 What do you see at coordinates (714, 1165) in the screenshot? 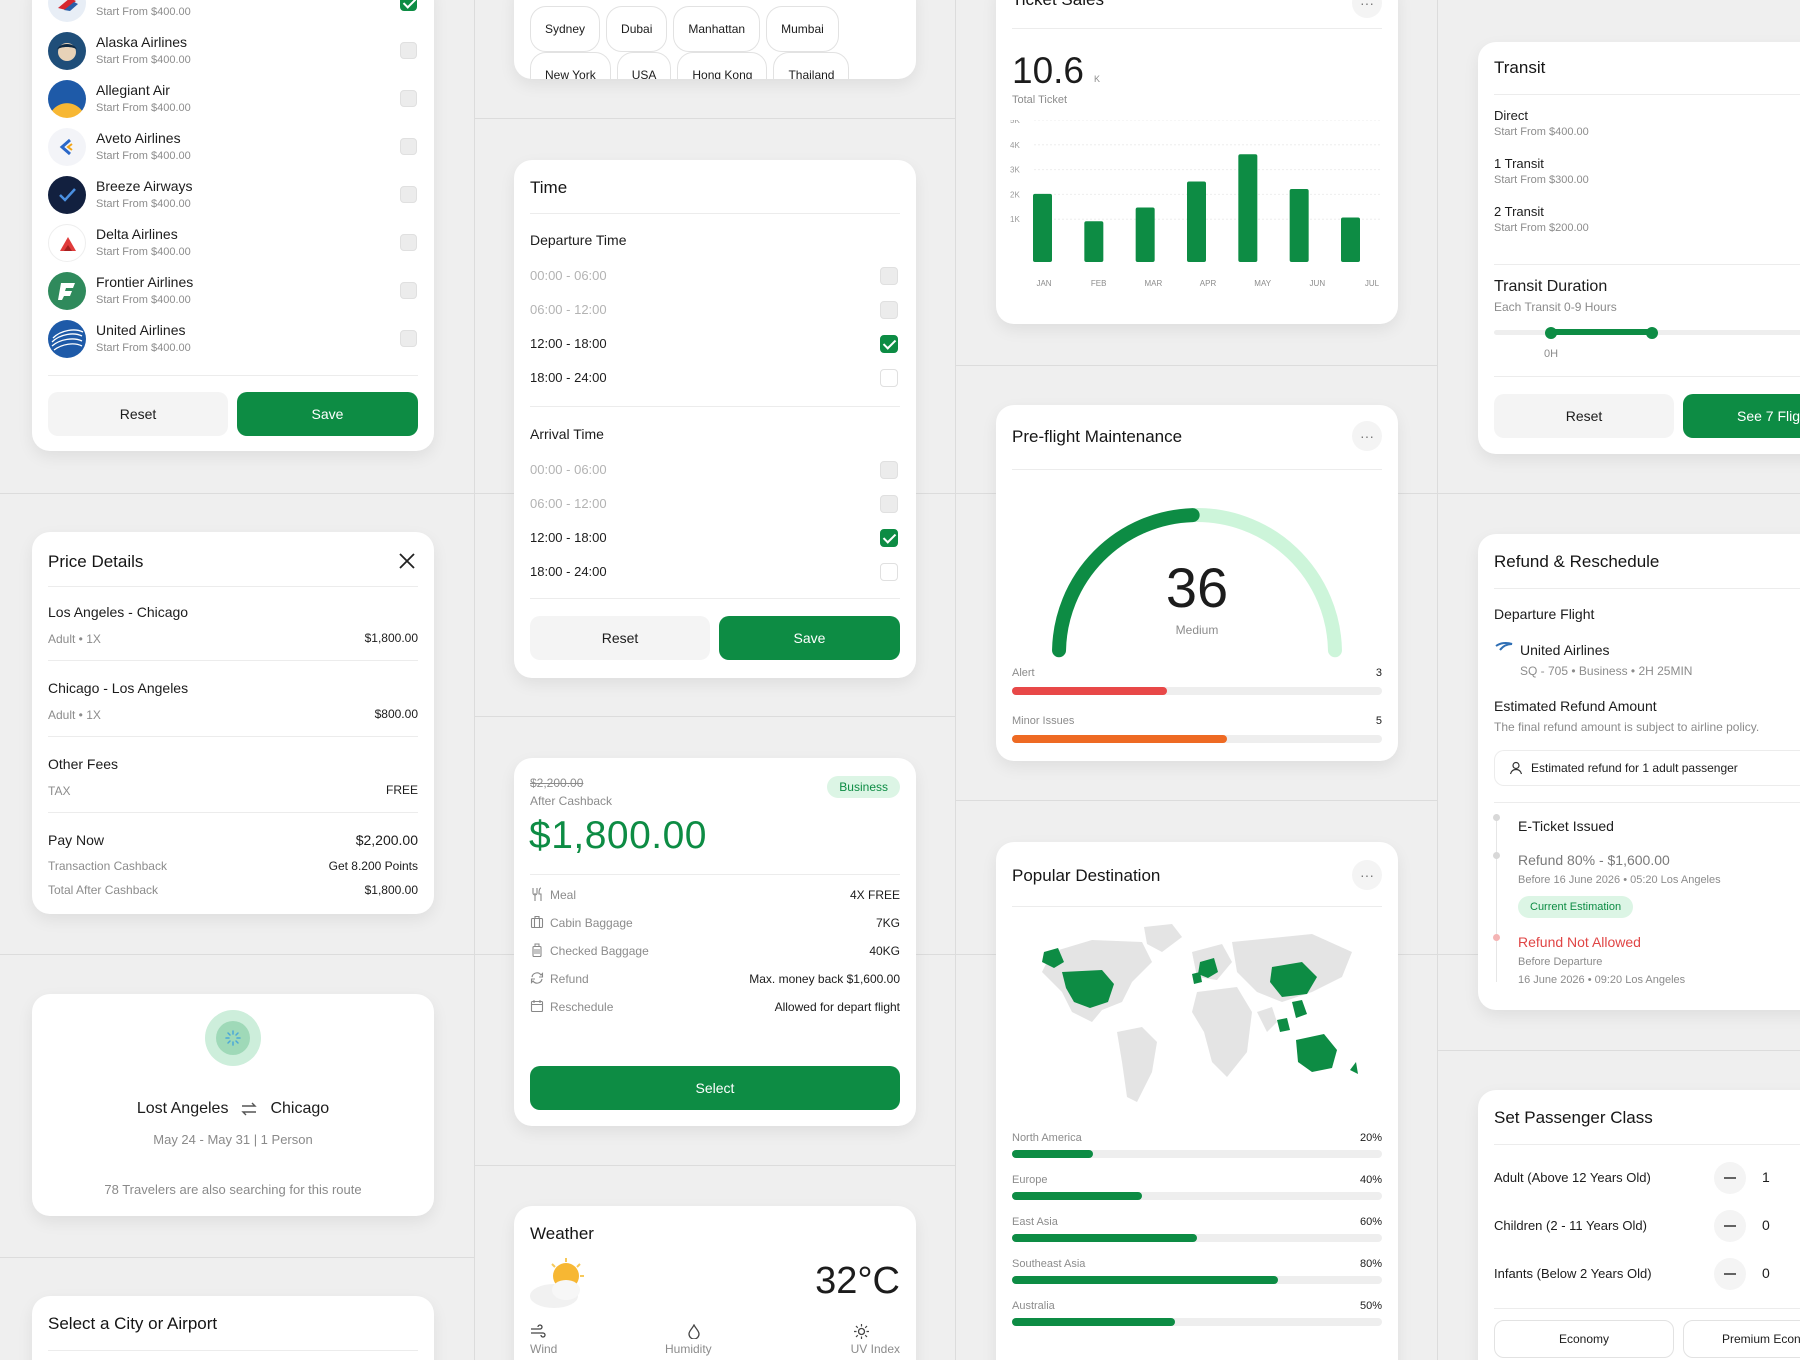
I see `grid-line` at bounding box center [714, 1165].